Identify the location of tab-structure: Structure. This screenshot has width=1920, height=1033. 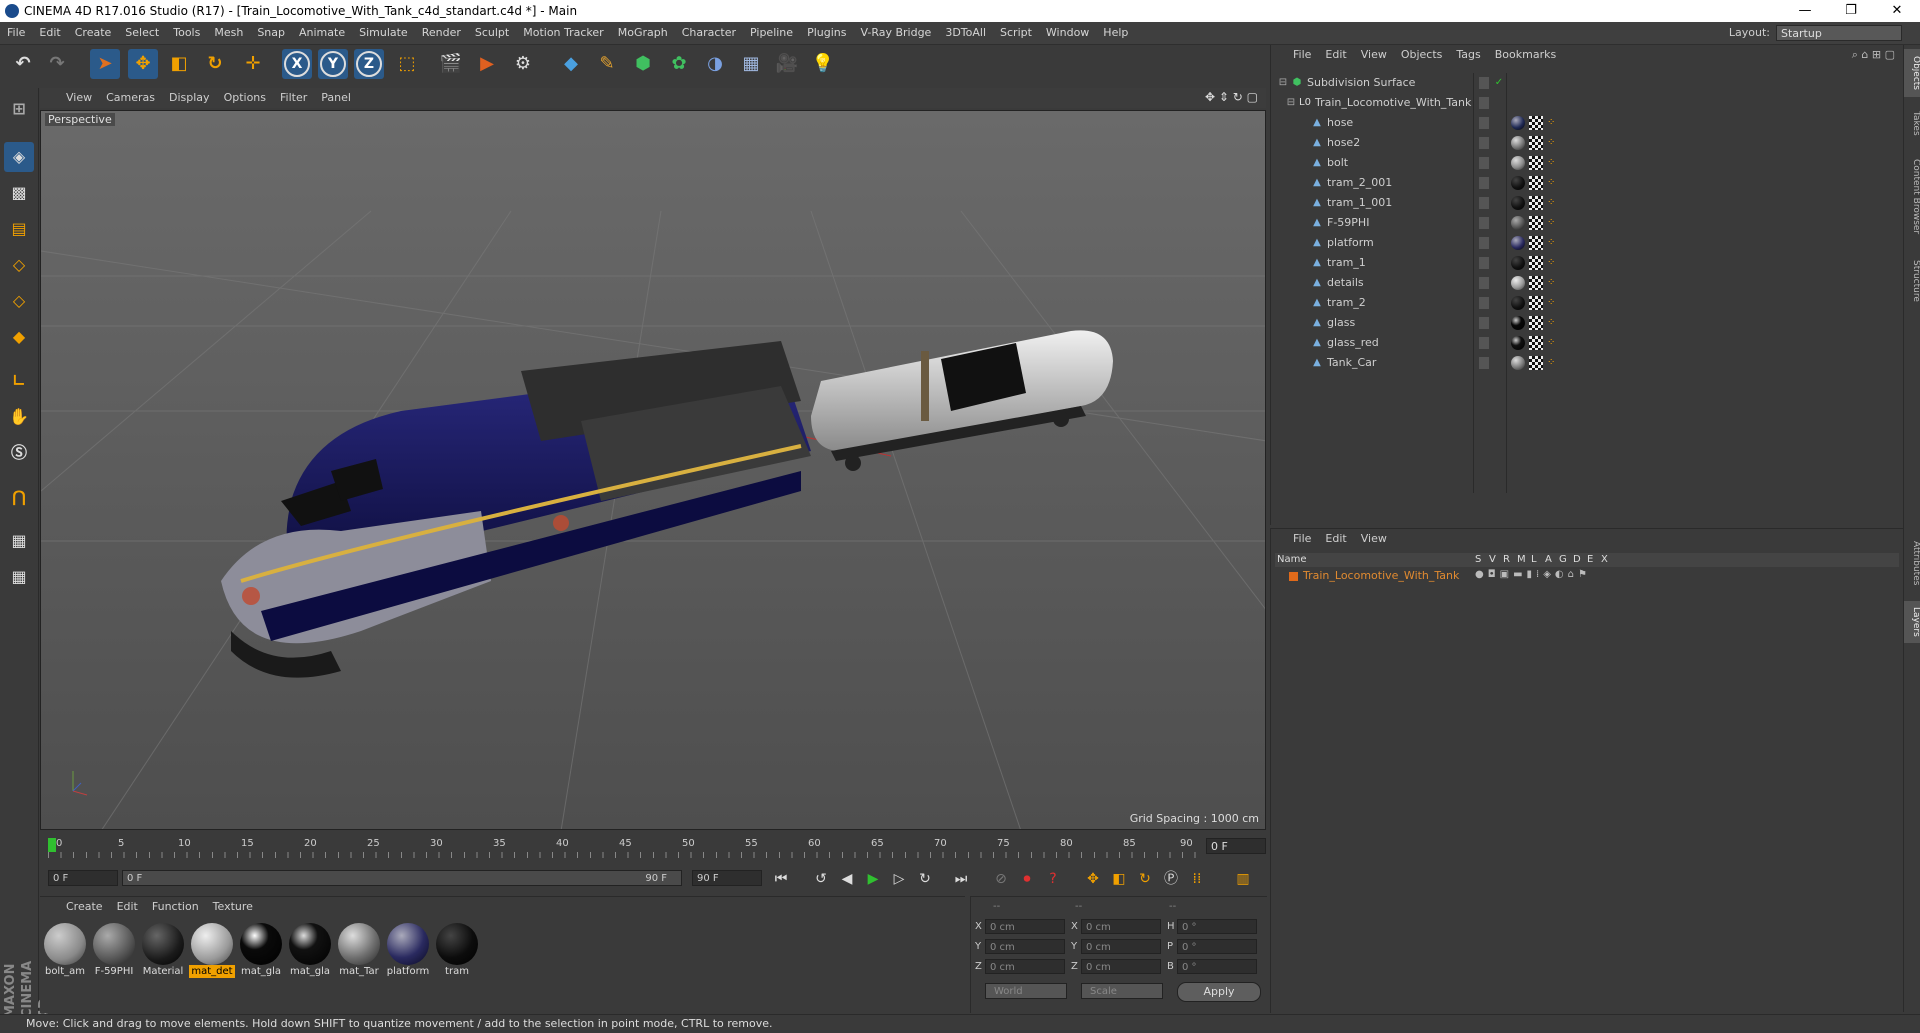
(1912, 281).